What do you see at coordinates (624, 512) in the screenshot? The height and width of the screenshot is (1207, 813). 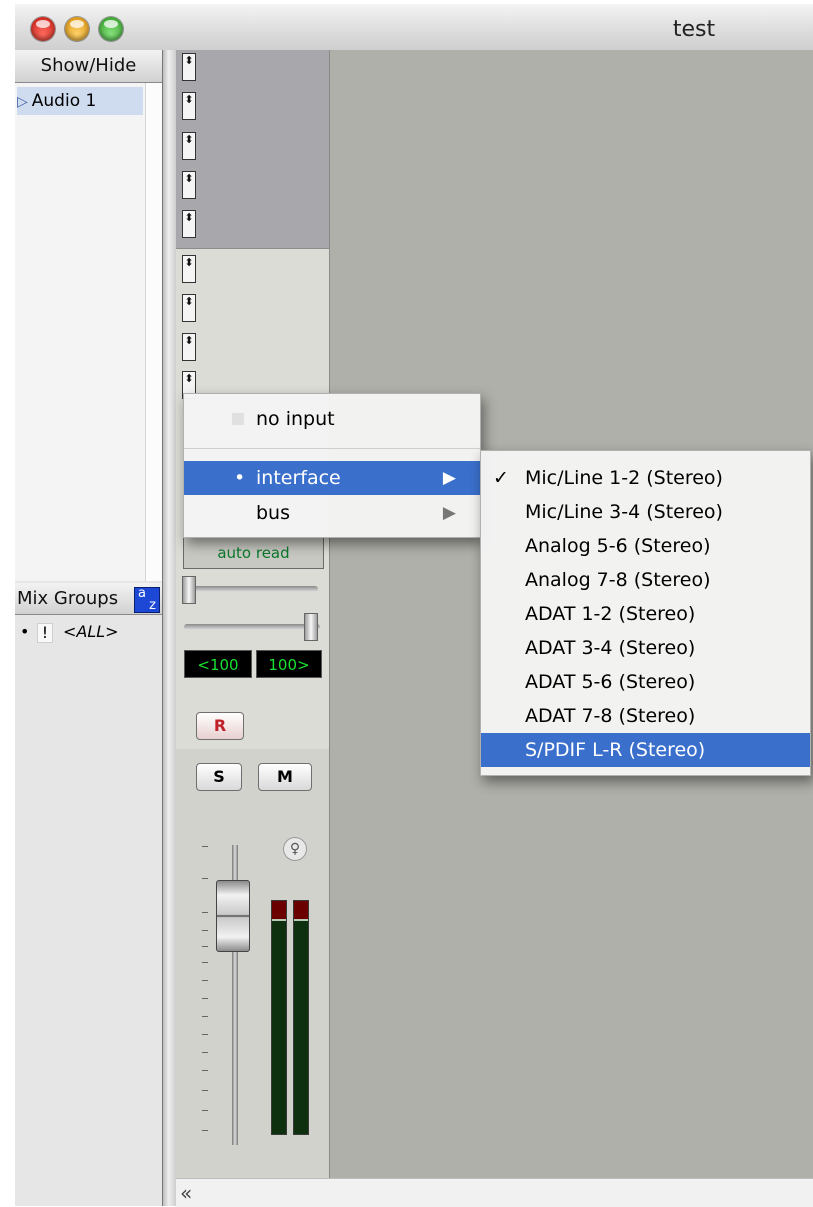 I see `submenu-item-label: Mic/Line 3-4 (Stereo)` at bounding box center [624, 512].